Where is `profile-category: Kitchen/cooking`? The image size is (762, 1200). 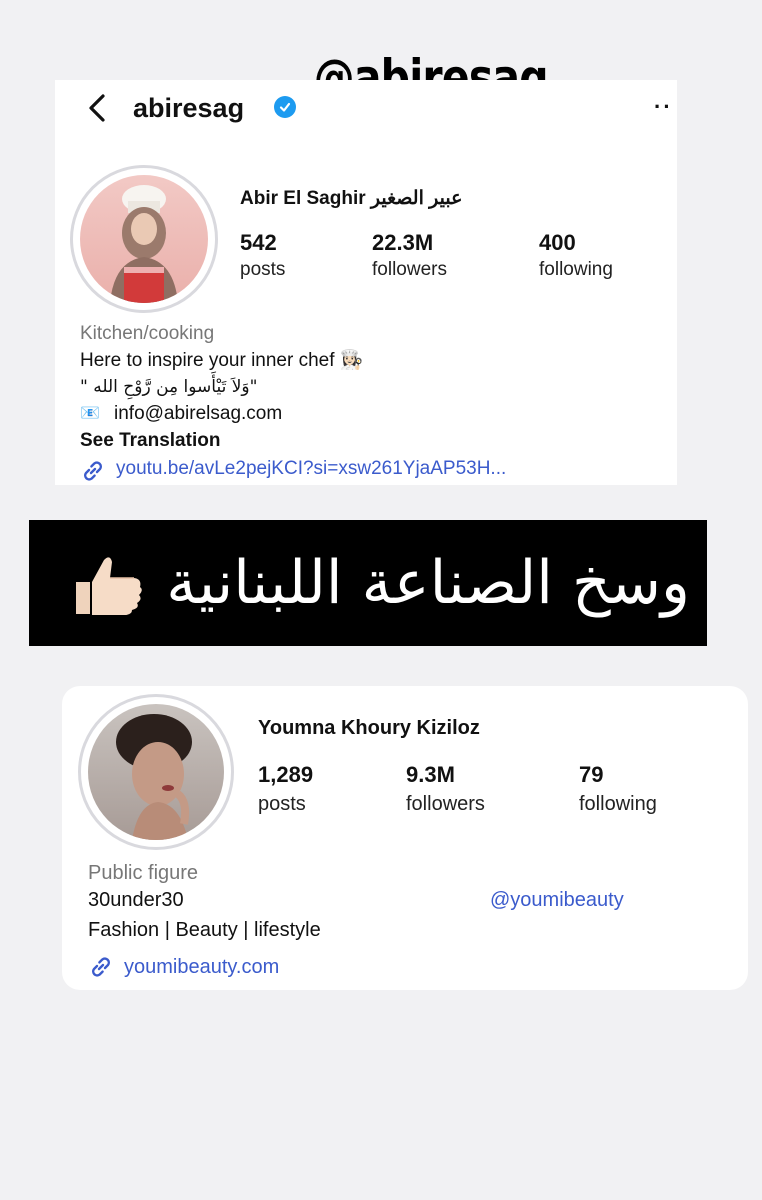 profile-category: Kitchen/cooking is located at coordinates (147, 333).